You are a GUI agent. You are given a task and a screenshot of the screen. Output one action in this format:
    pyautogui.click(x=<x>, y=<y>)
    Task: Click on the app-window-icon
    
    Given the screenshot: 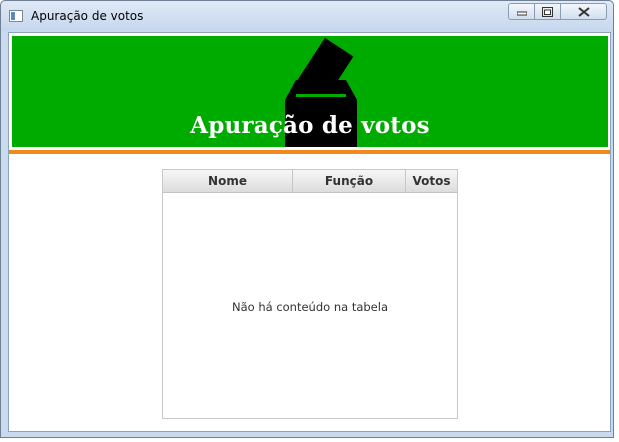 What is the action you would take?
    pyautogui.click(x=16, y=16)
    